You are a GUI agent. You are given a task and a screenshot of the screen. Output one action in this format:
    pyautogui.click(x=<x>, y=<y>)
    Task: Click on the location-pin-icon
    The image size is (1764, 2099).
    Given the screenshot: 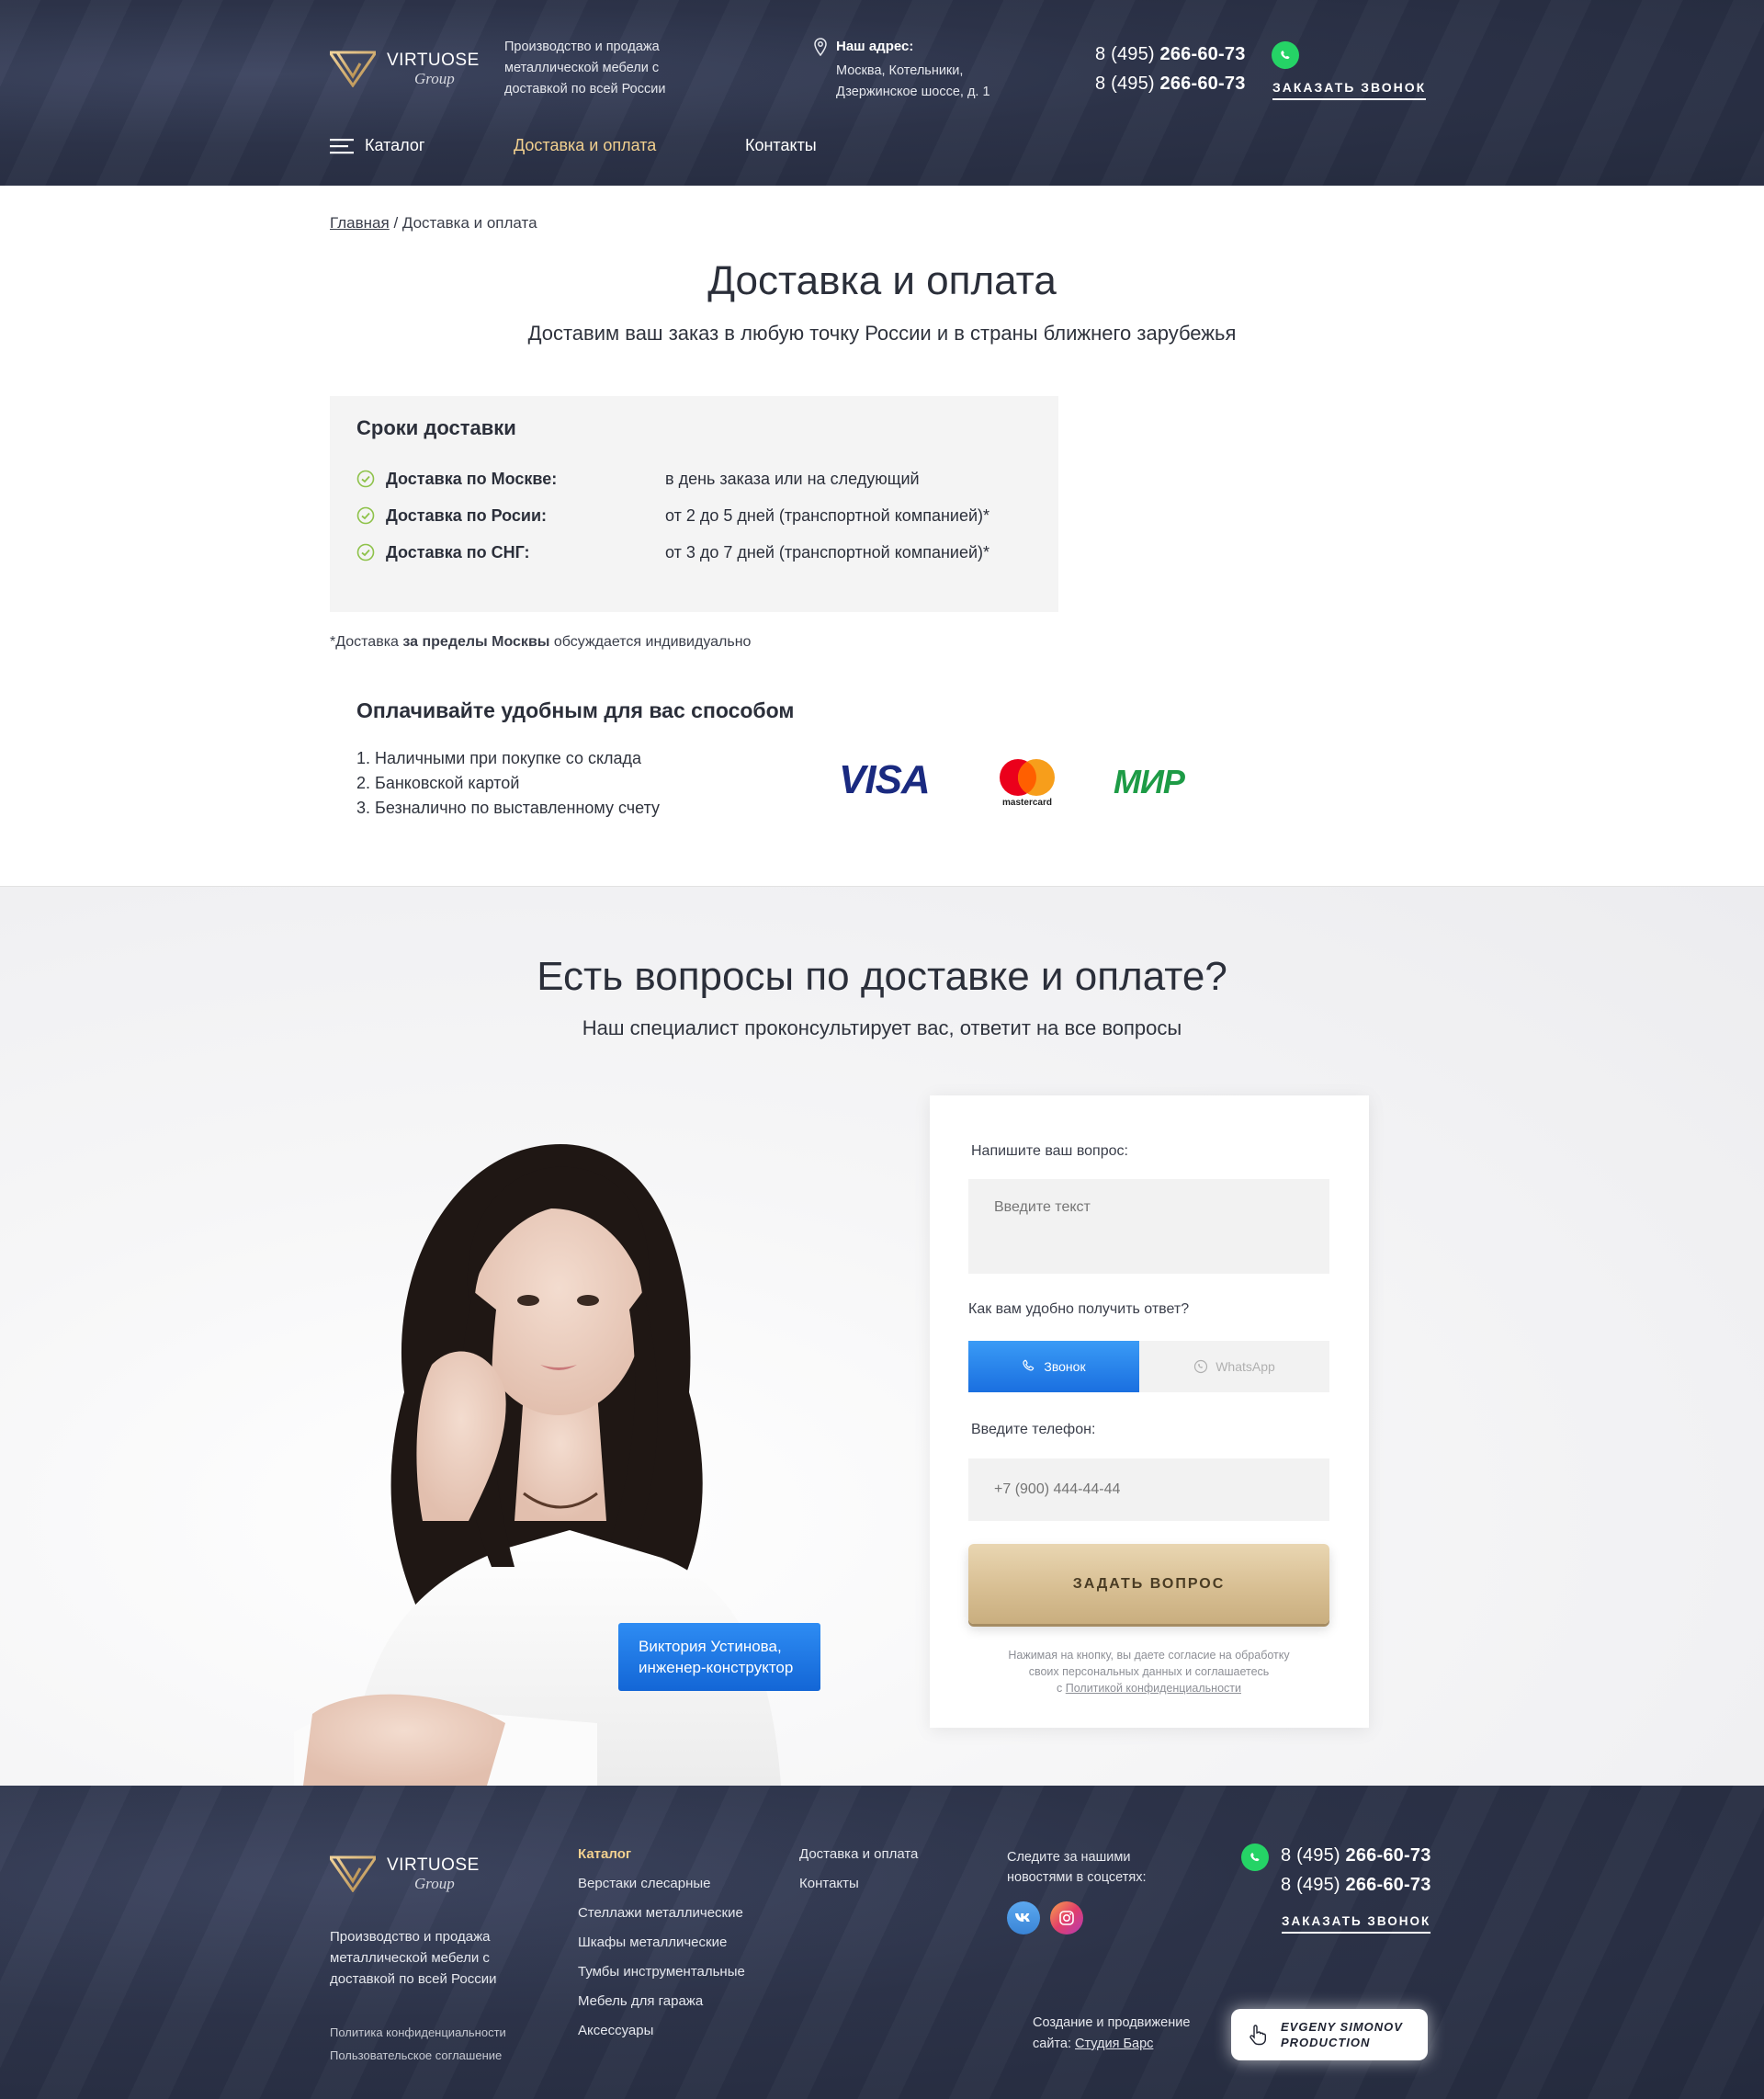 What is the action you would take?
    pyautogui.click(x=820, y=47)
    